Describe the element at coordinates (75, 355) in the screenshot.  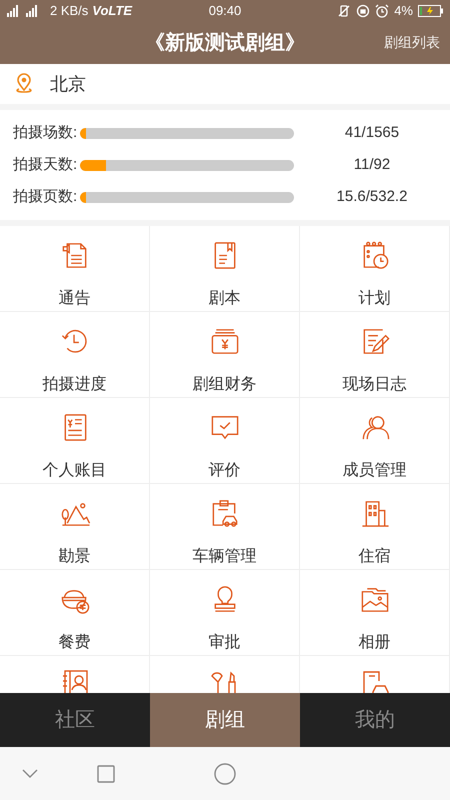
I see `menu-tile: 拍摄进度` at that location.